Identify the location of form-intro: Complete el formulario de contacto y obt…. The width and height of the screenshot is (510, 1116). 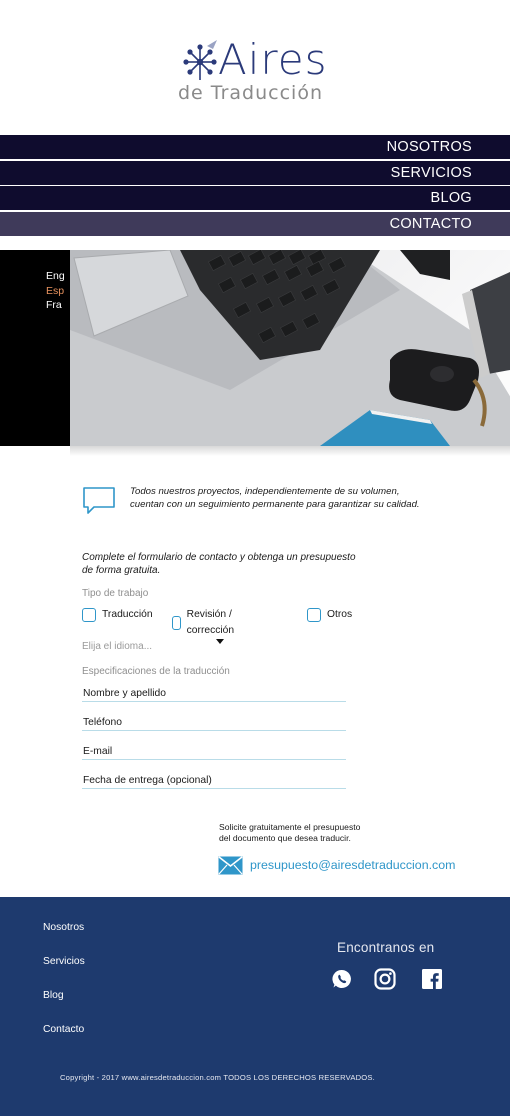
(242, 564).